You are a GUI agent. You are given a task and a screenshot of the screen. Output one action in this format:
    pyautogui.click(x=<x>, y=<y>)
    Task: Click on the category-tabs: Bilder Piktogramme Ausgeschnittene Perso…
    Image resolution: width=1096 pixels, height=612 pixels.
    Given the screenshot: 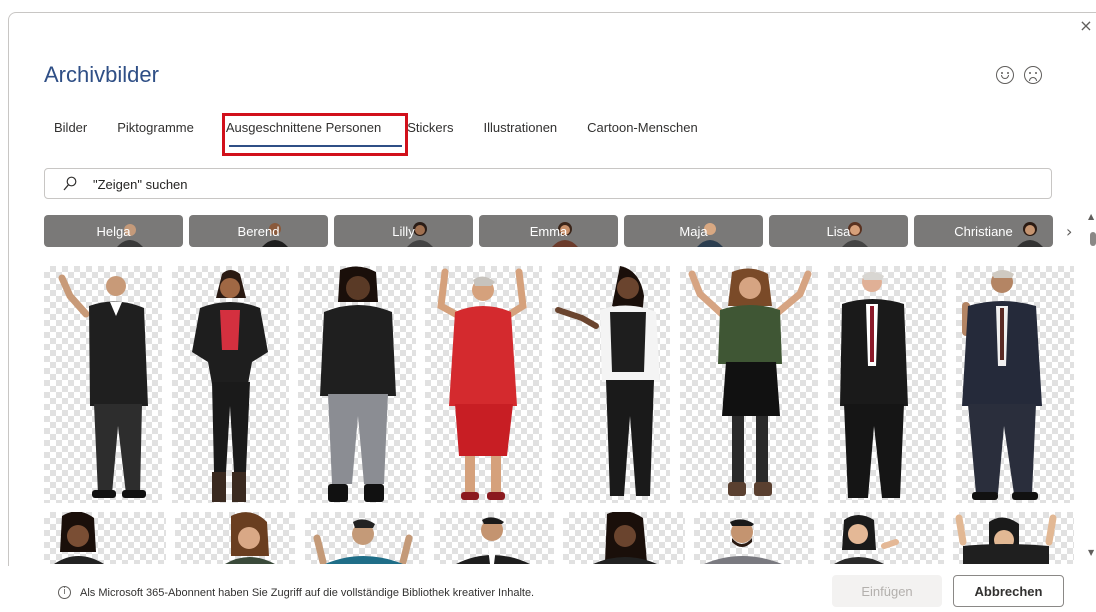 What is the action you would take?
    pyautogui.click(x=391, y=127)
    